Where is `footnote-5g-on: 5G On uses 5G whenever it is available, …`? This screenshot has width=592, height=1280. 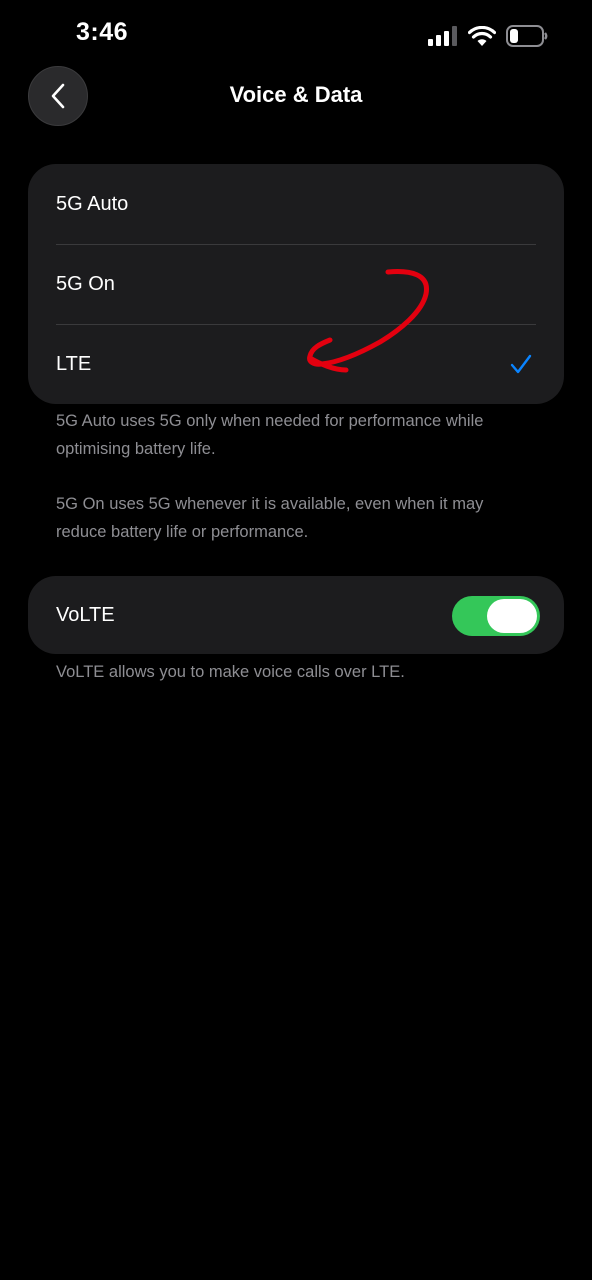
footnote-5g-on: 5G On uses 5G whenever it is available, … is located at coordinates (270, 518).